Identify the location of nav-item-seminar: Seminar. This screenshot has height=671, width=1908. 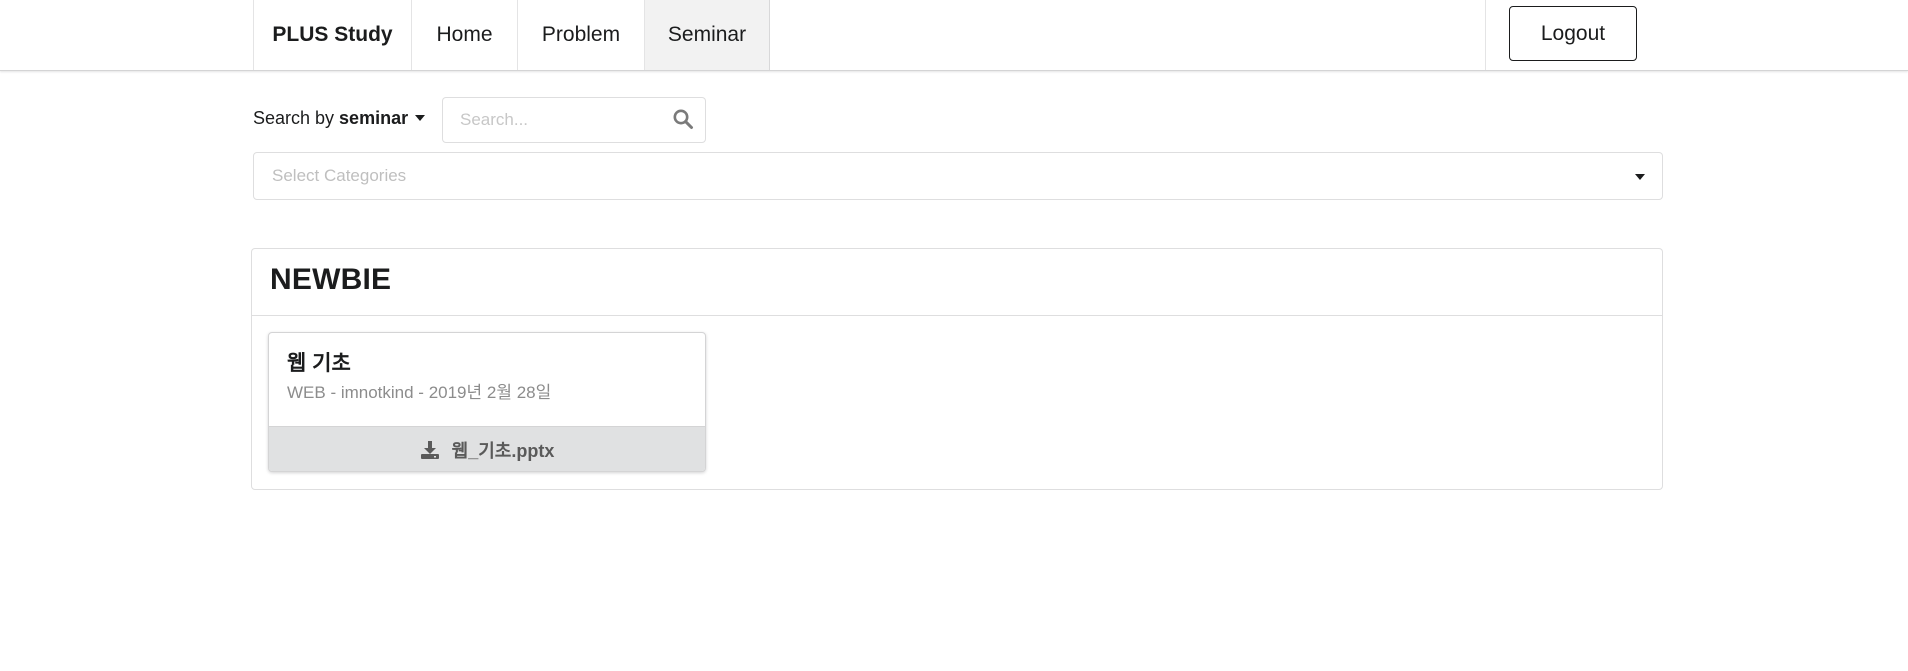
(707, 35).